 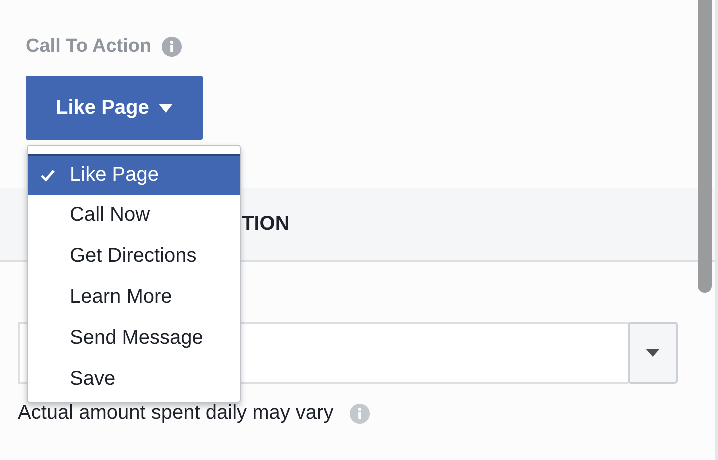 What do you see at coordinates (176, 413) in the screenshot?
I see `budget-note: Actual amount spent daily may vary` at bounding box center [176, 413].